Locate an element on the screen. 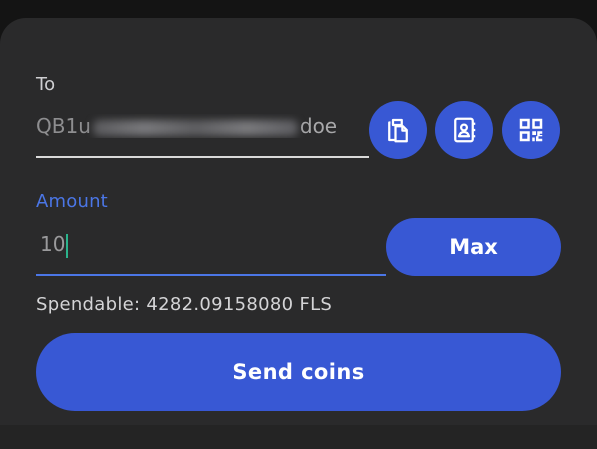 This screenshot has width=597, height=449. spendable-balance: Spendable: 4282.09158080 FLS is located at coordinates (184, 304).